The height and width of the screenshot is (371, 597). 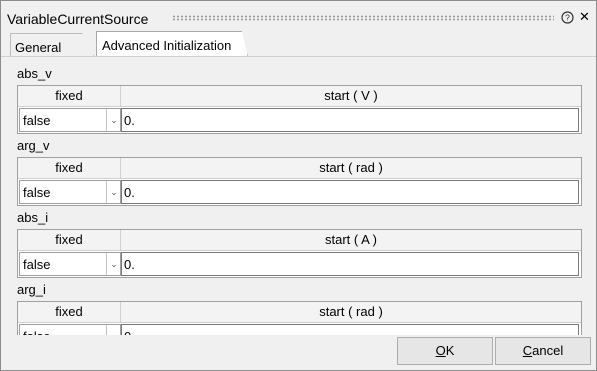 I want to click on help-icon: ?, so click(x=567, y=17).